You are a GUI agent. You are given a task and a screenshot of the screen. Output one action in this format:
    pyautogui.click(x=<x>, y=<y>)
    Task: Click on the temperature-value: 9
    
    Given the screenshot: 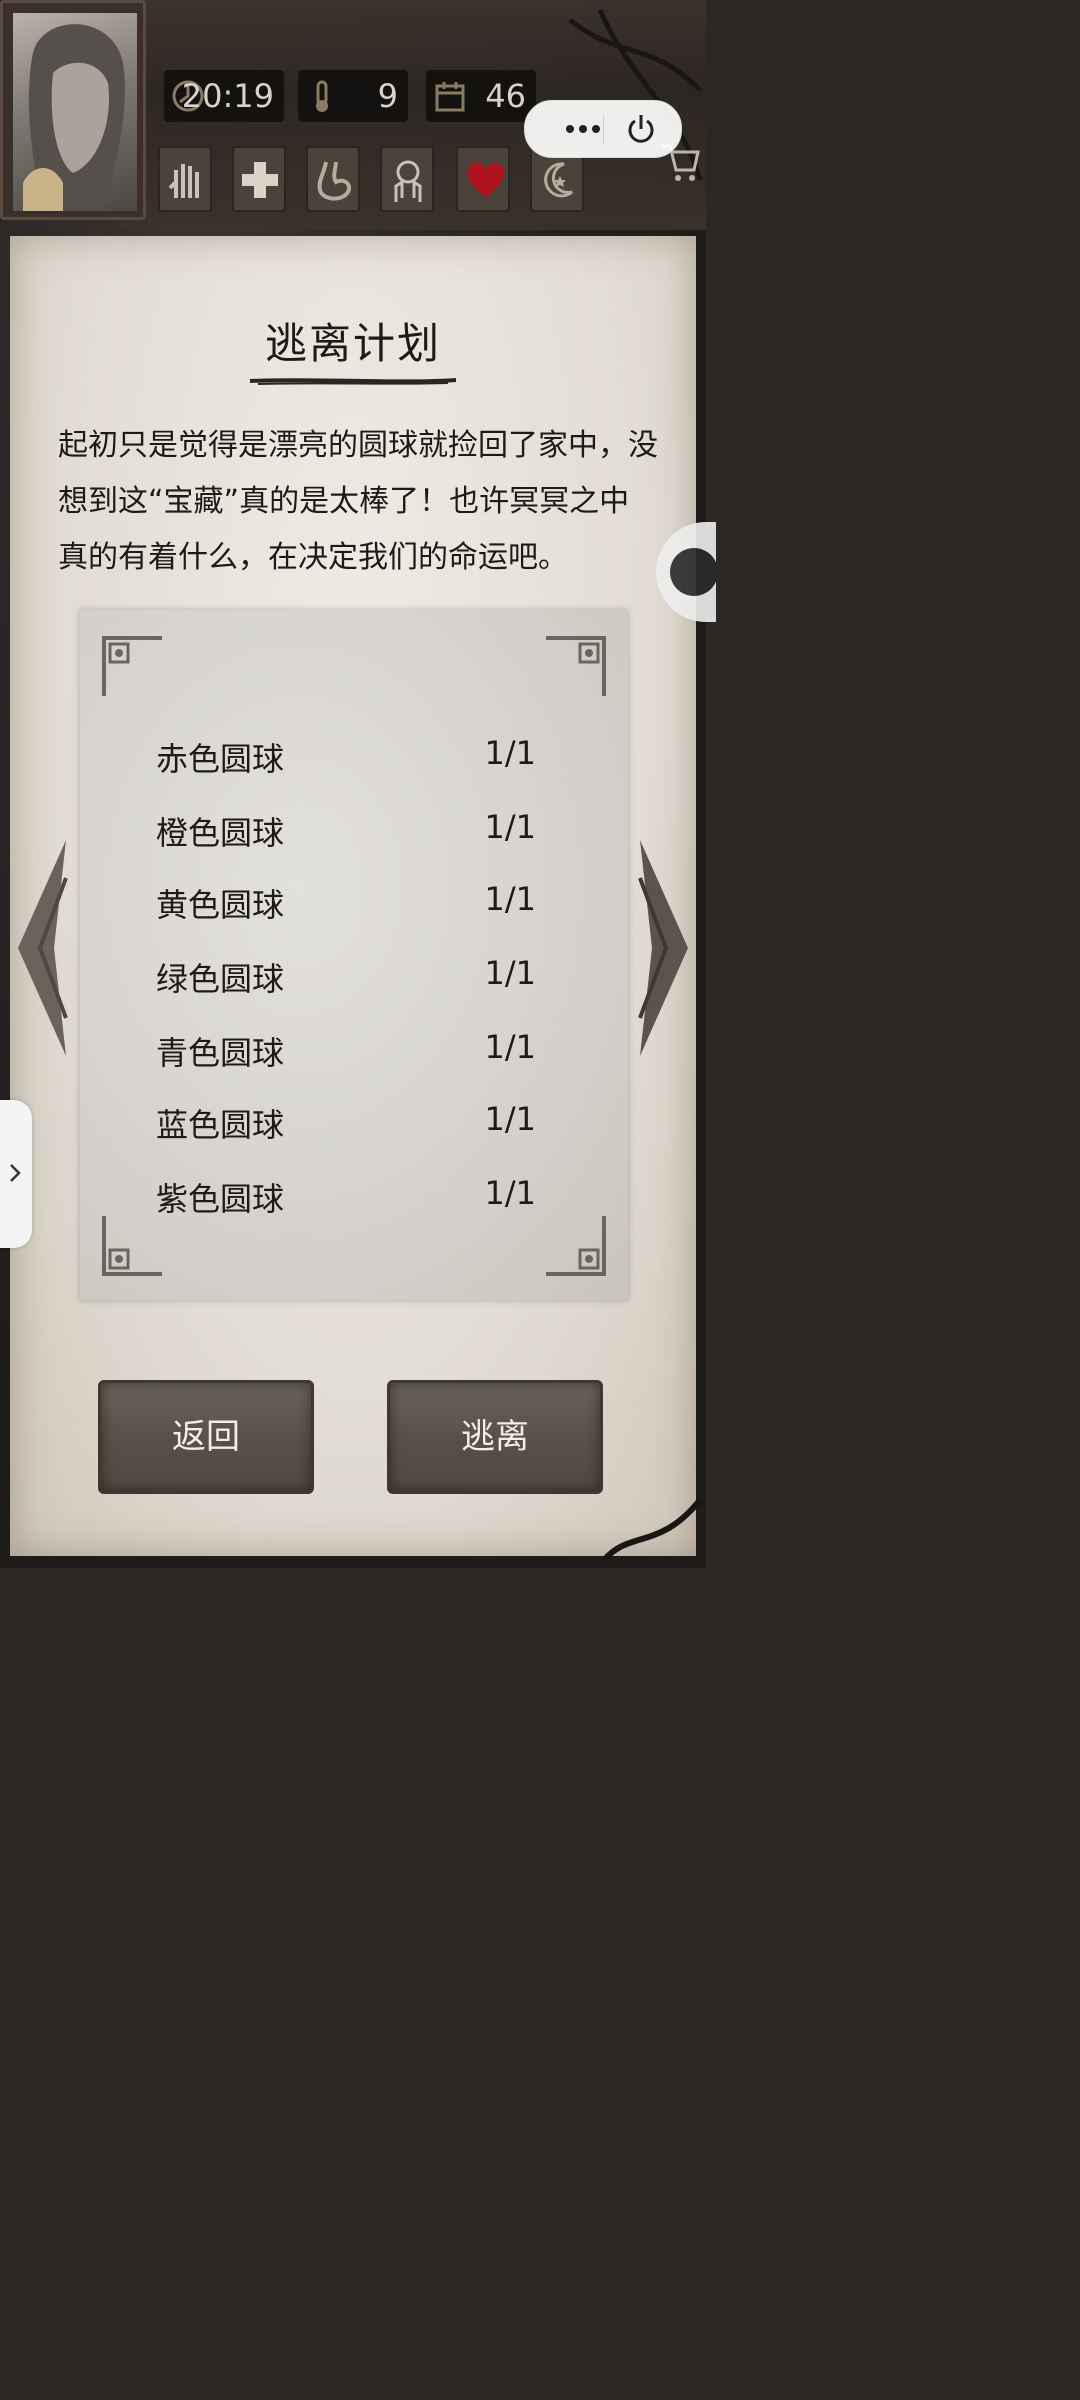 What is the action you would take?
    pyautogui.click(x=387, y=96)
    